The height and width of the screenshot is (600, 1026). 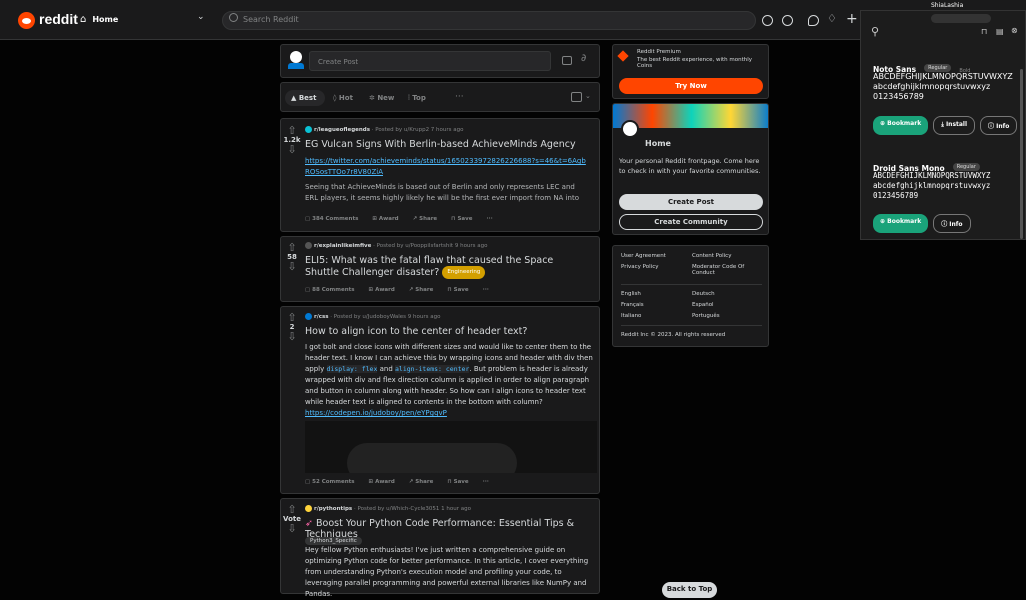 I want to click on create-post-button: Create Post, so click(x=691, y=202).